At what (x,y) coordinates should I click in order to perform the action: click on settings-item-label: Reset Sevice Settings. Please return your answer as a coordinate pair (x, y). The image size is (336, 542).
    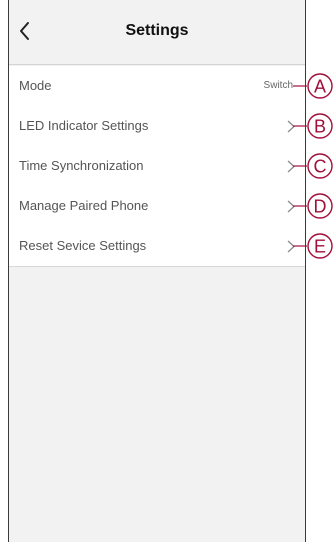
    Looking at the image, I should click on (83, 245).